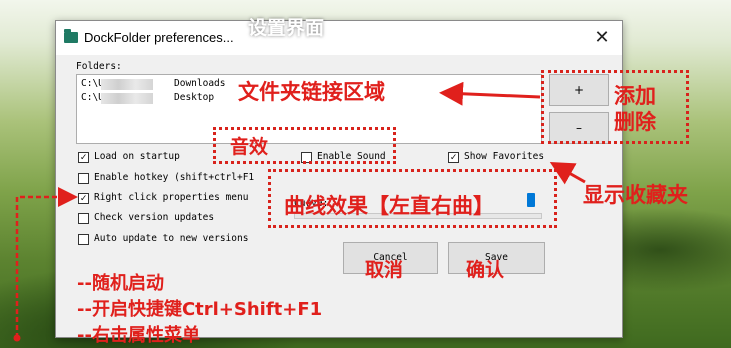  I want to click on annotation-hotkey: --开启快捷键Ctrl+Shift+F1, so click(200, 309).